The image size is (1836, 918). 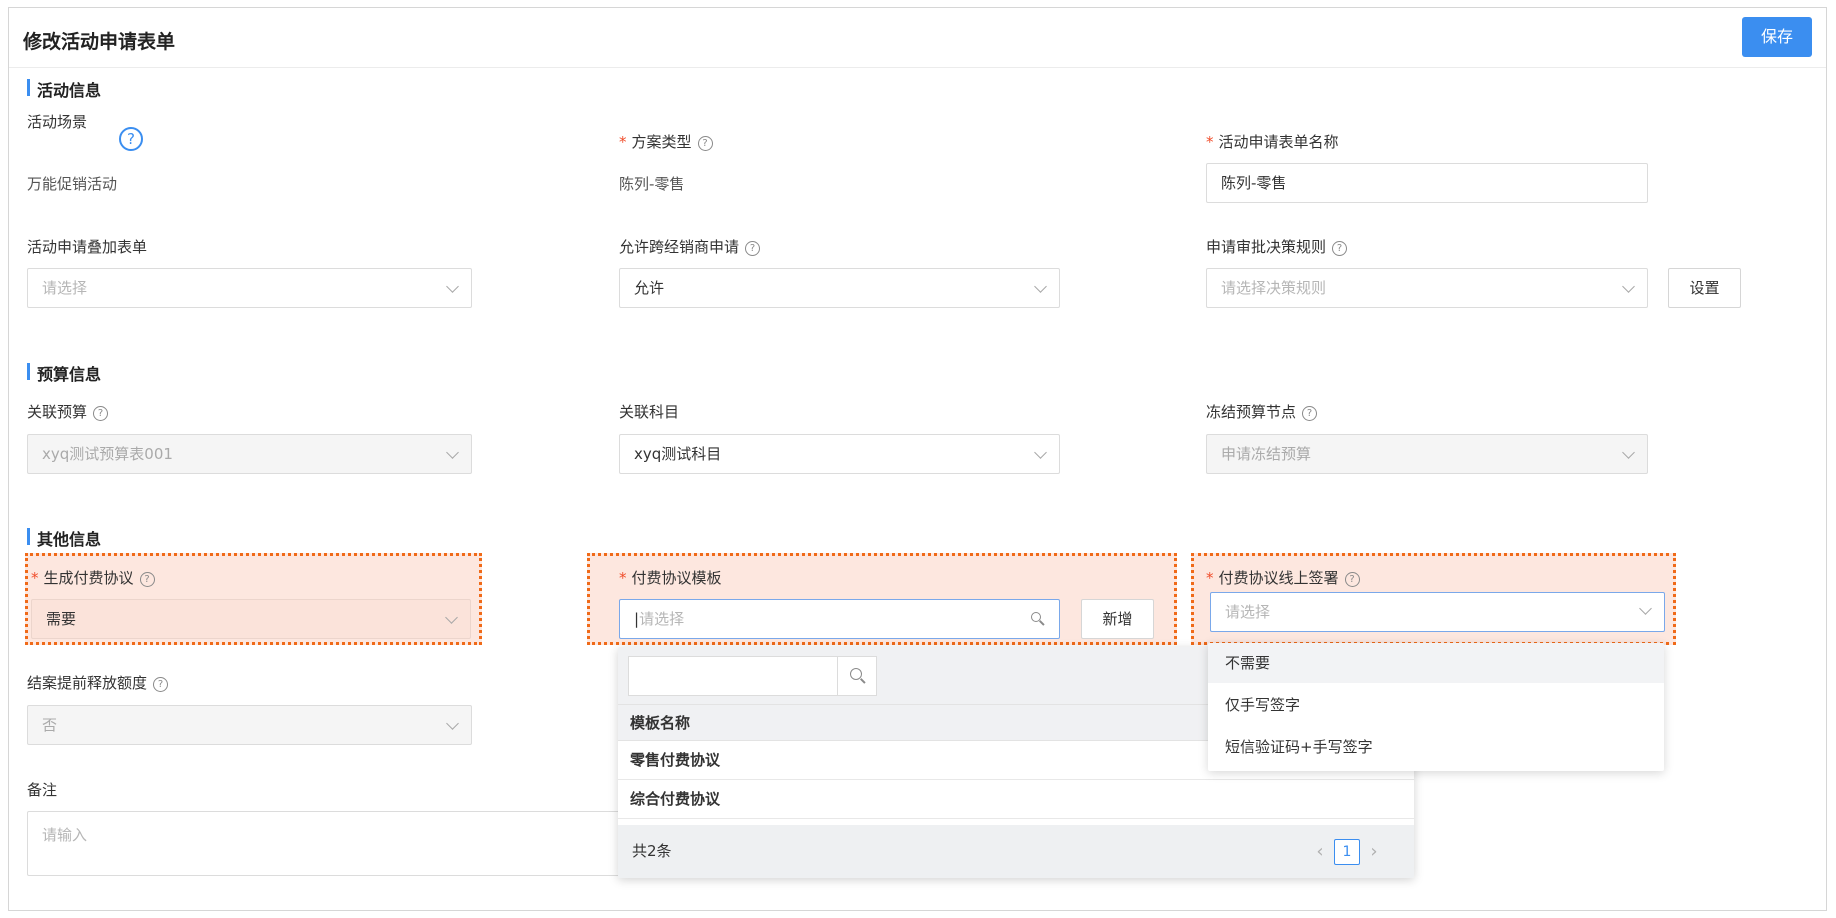 What do you see at coordinates (251, 619) in the screenshot?
I see `gen-agreement-select: 需要` at bounding box center [251, 619].